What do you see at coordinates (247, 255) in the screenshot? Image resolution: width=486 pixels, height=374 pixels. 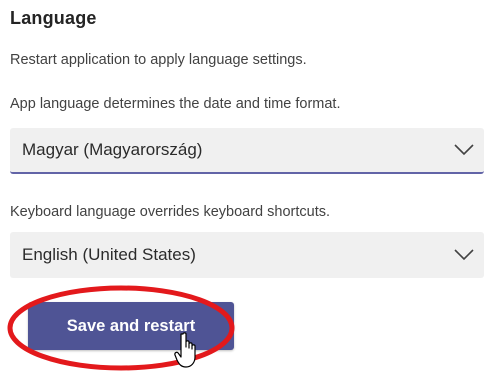 I see `keyboard-language-dropdown: English (United States)` at bounding box center [247, 255].